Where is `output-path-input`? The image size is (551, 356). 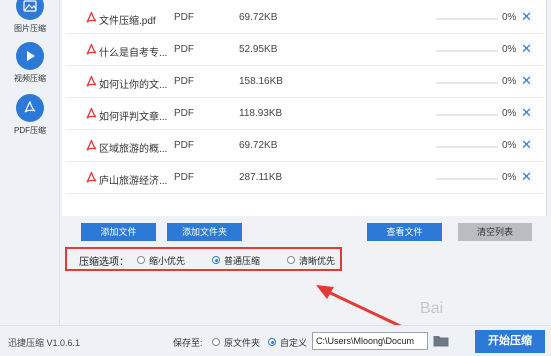 output-path-input is located at coordinates (370, 341).